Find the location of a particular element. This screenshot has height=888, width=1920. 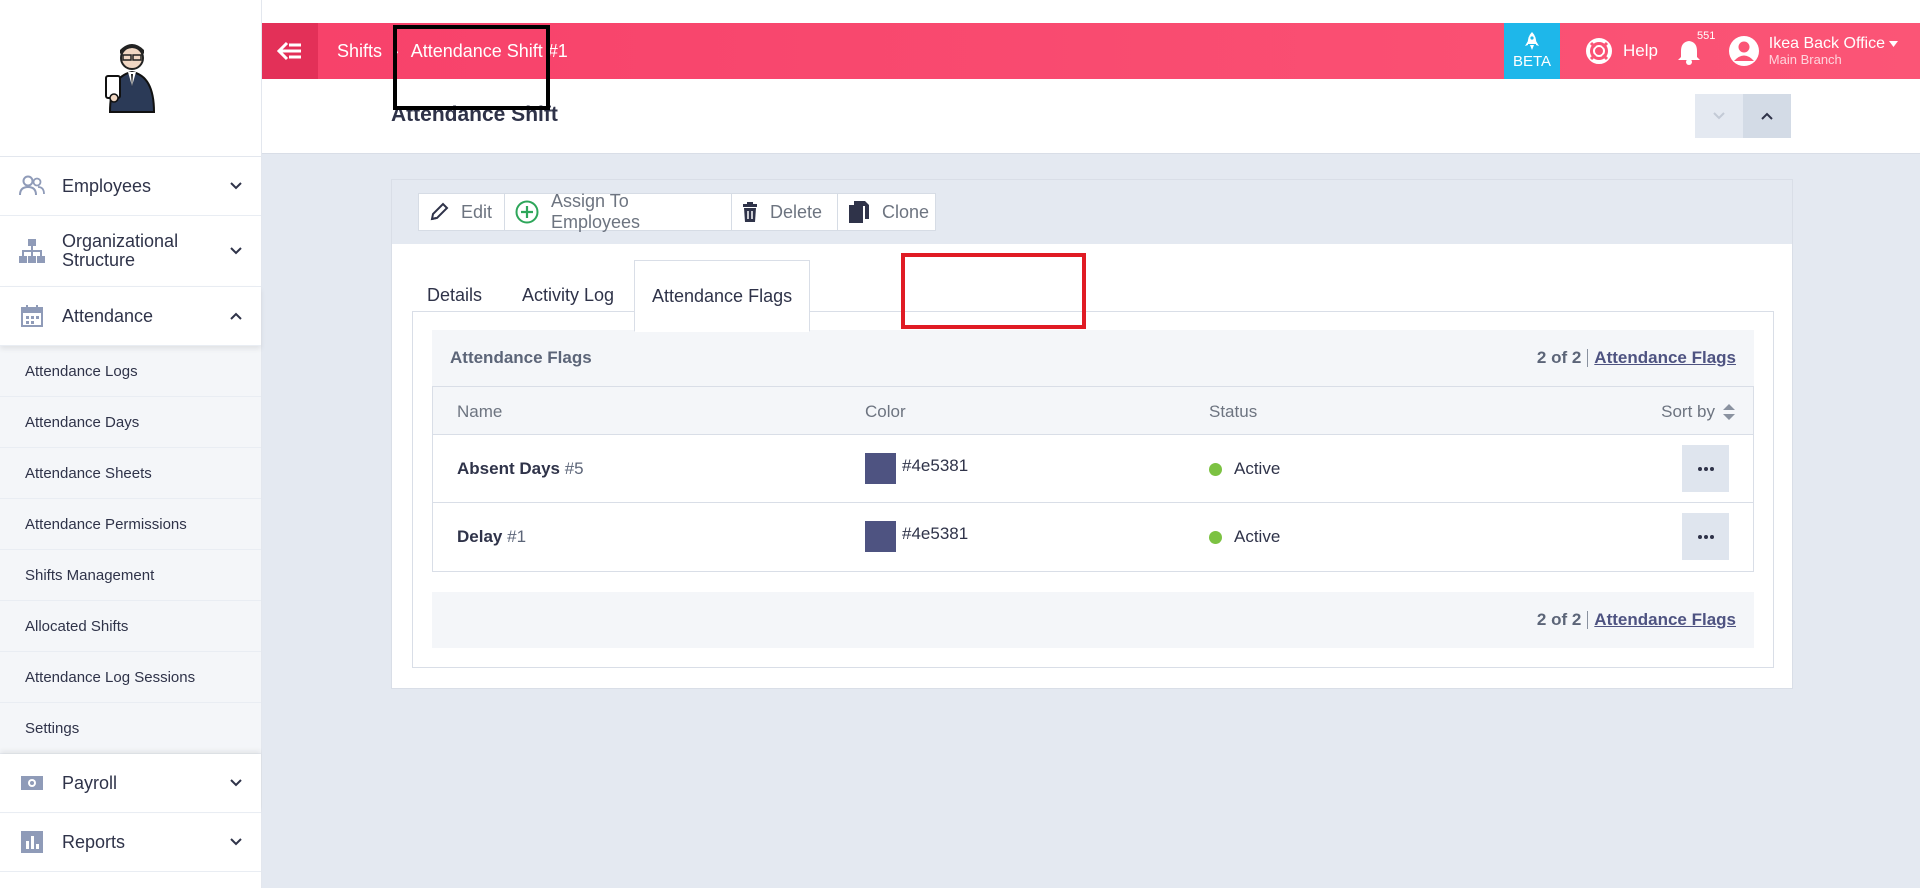

beta-button: BETA is located at coordinates (1532, 51).